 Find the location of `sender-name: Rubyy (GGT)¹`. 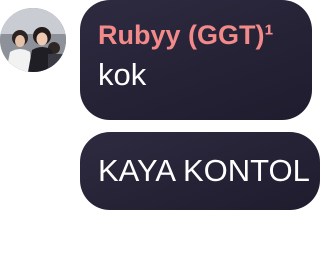

sender-name: Rubyy (GGT)¹ is located at coordinates (197, 35).